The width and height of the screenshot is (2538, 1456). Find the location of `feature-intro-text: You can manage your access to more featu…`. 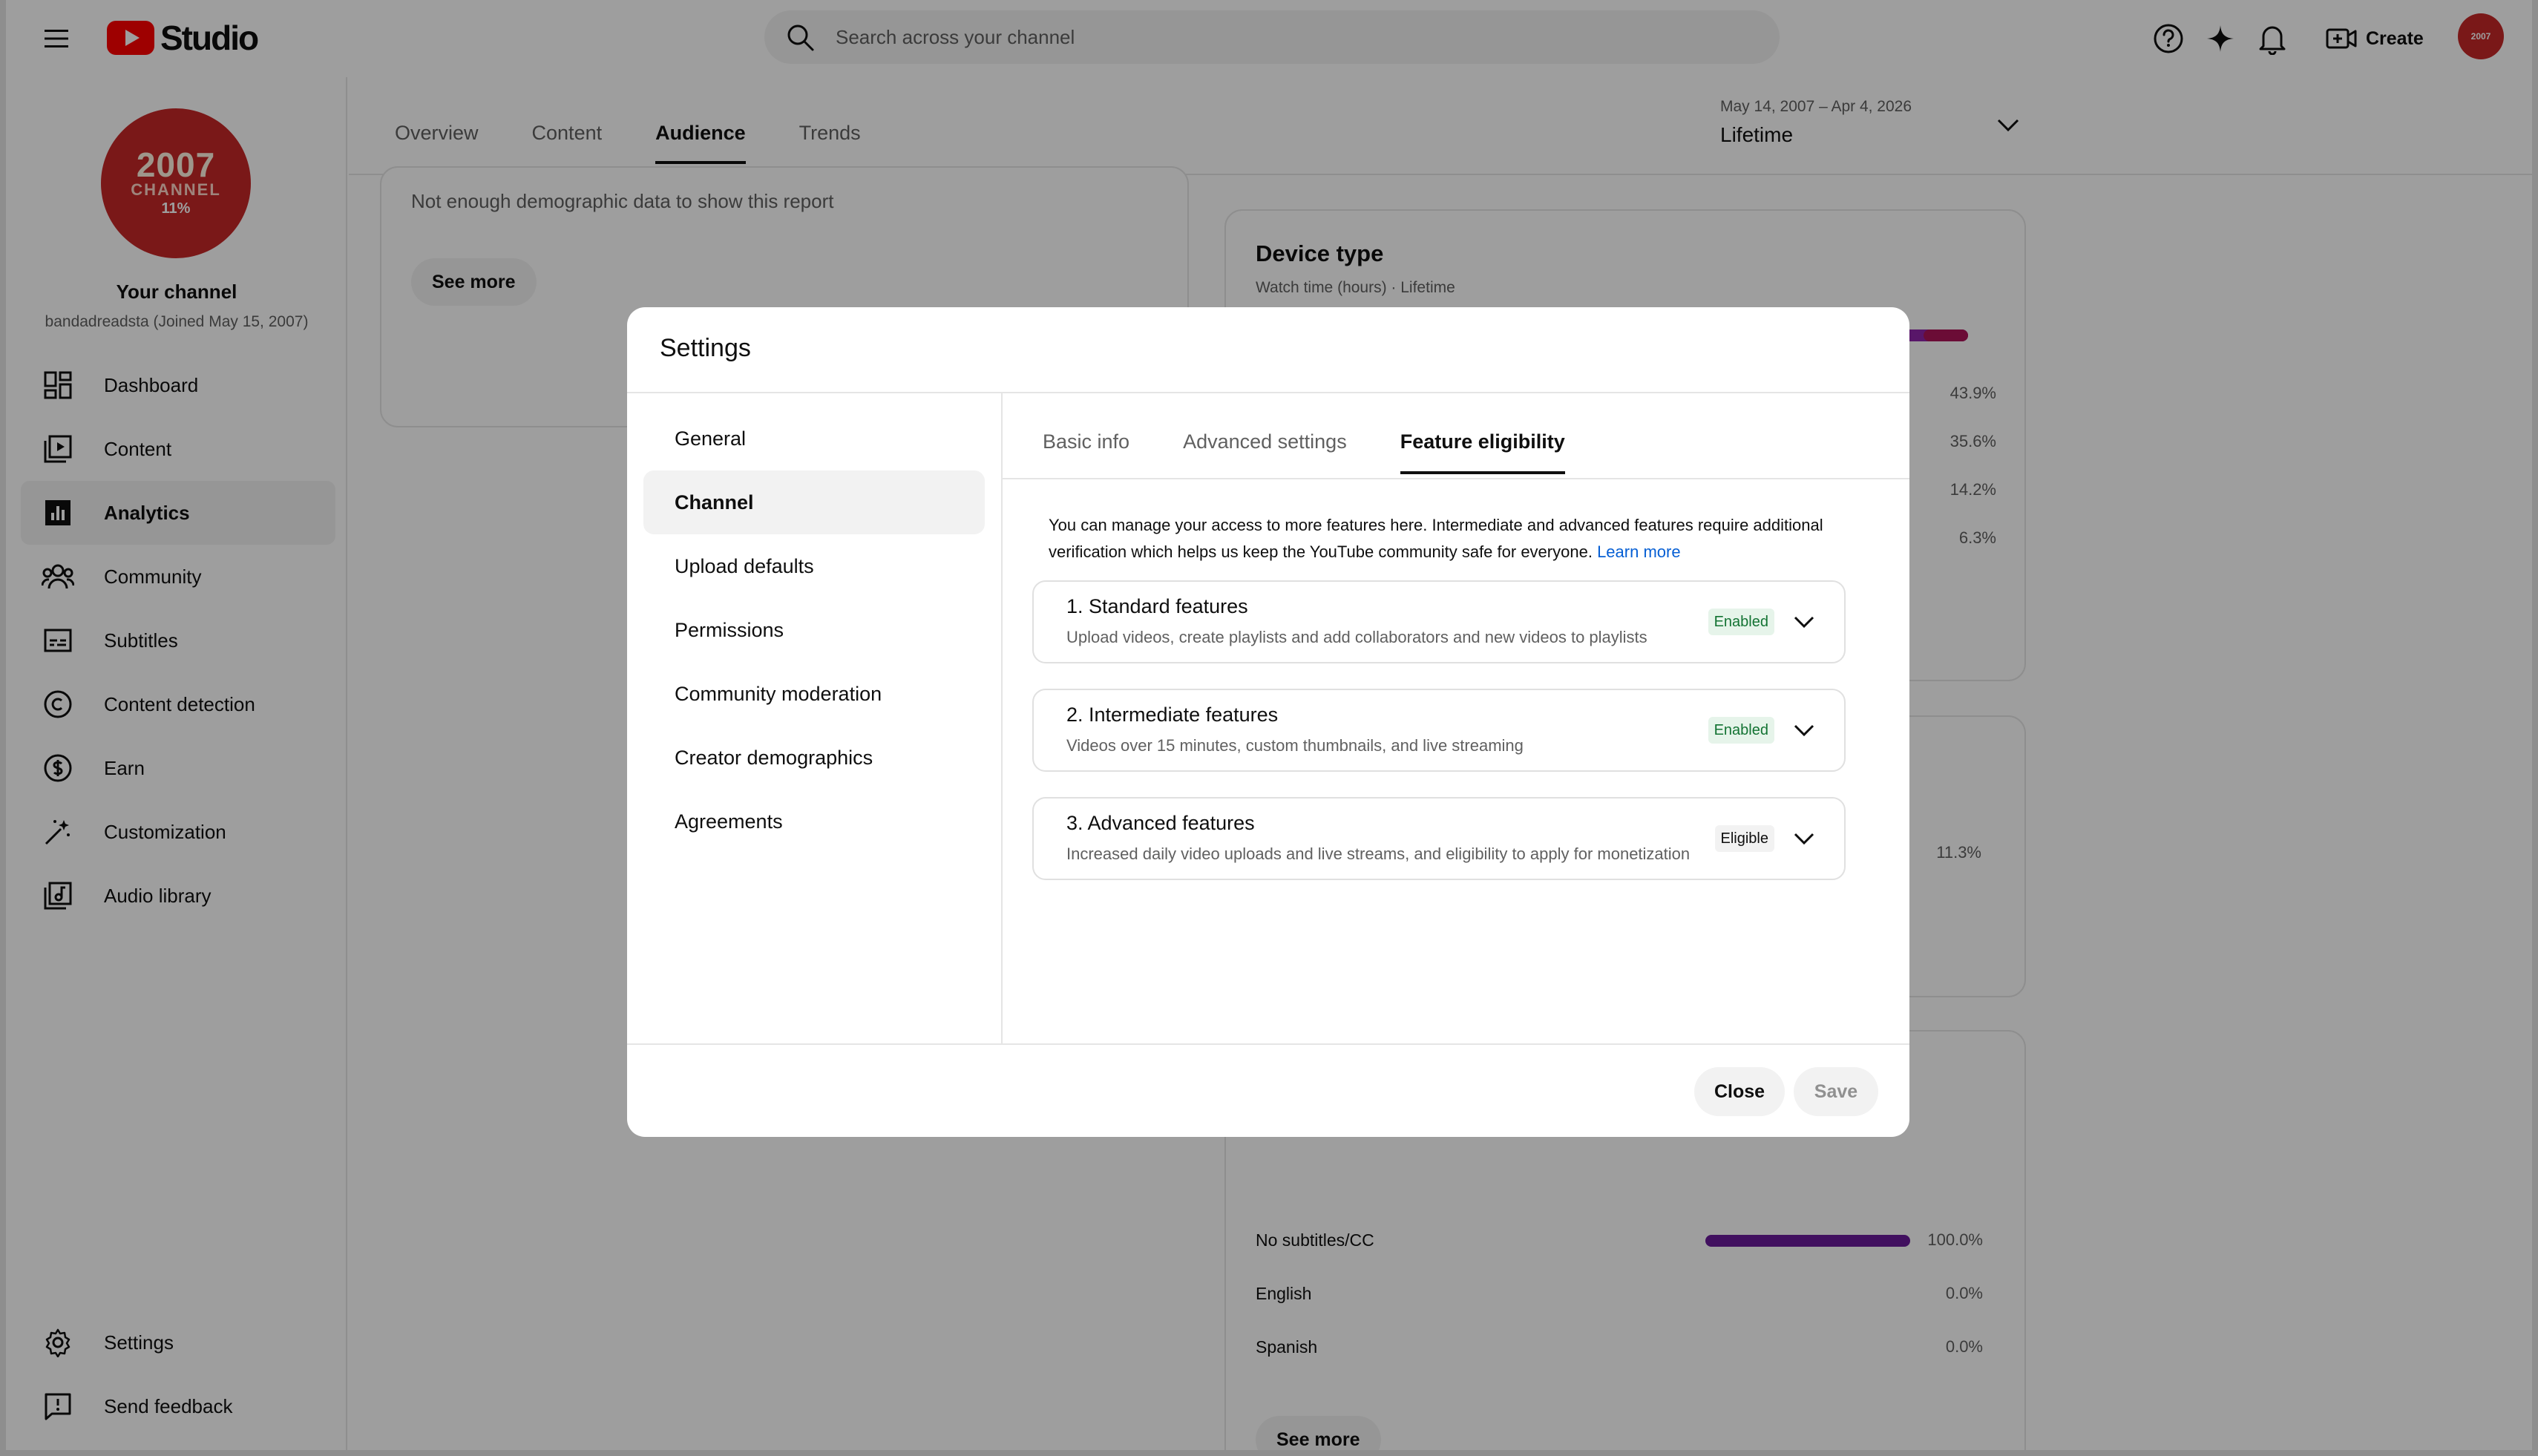

feature-intro-text: You can manage your access to more featu… is located at coordinates (1442, 539).